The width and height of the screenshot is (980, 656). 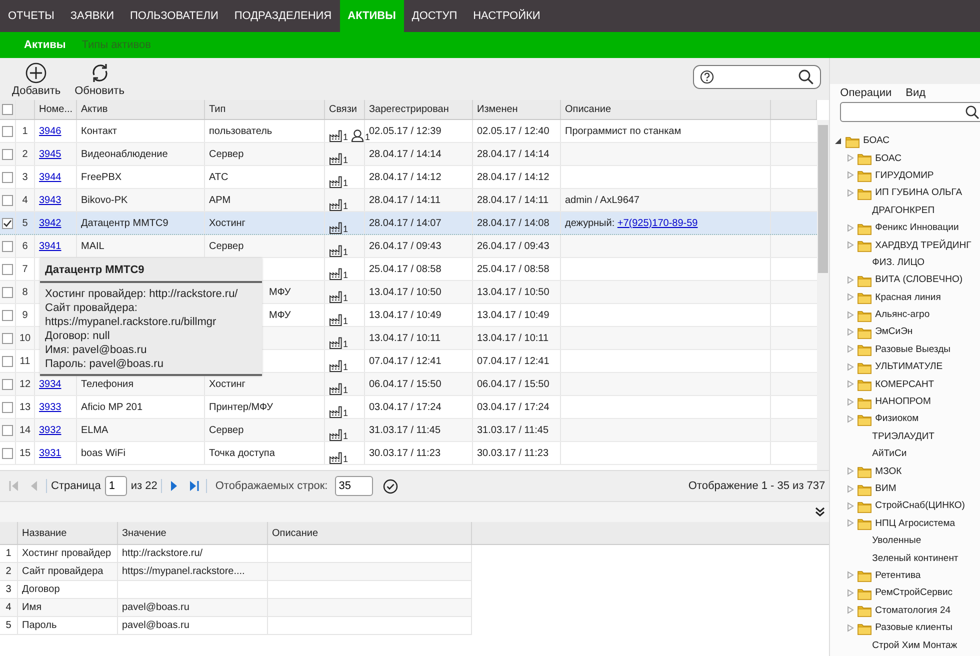 I want to click on tree-item: СтройСнаб(ЦИНКО), so click(x=920, y=506).